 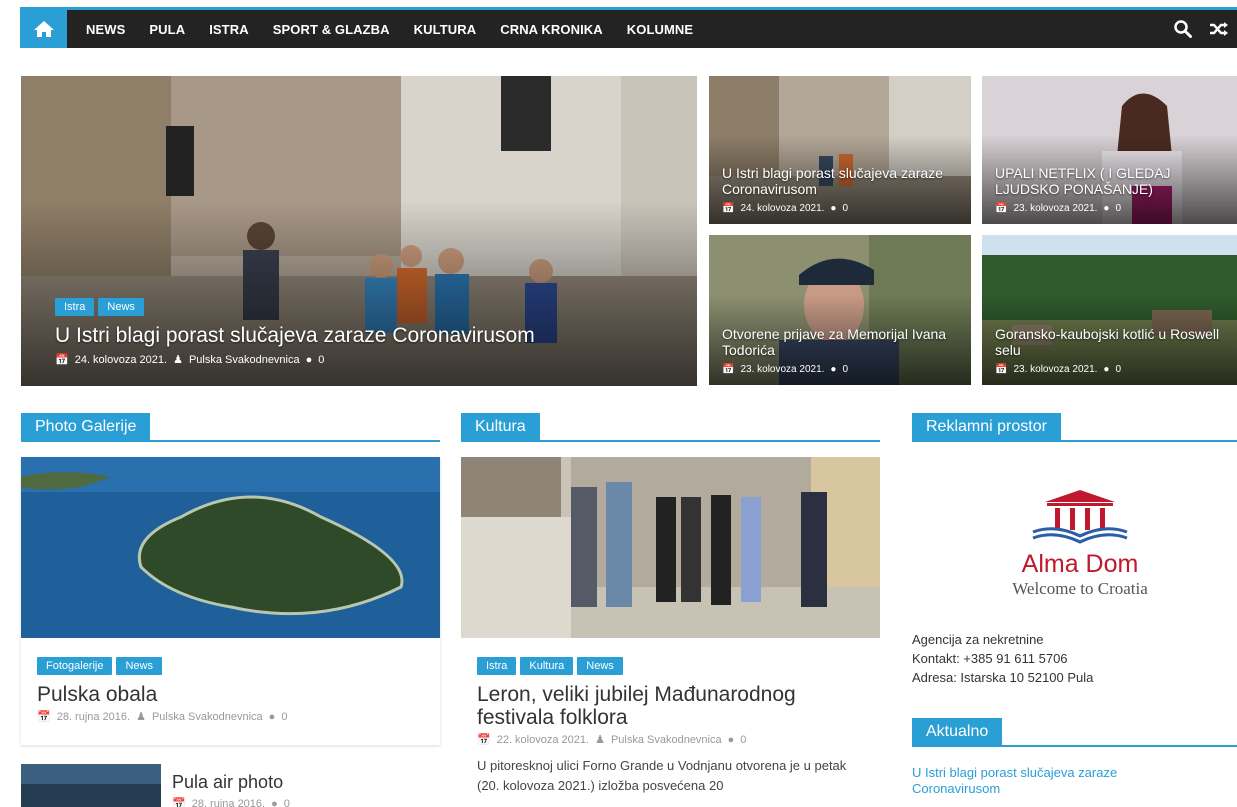 I want to click on search-button, so click(x=1183, y=29).